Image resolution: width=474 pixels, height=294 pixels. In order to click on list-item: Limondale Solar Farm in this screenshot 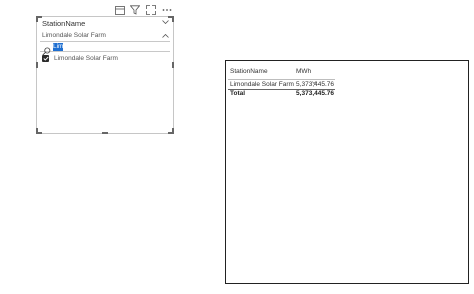, I will do `click(105, 58)`.